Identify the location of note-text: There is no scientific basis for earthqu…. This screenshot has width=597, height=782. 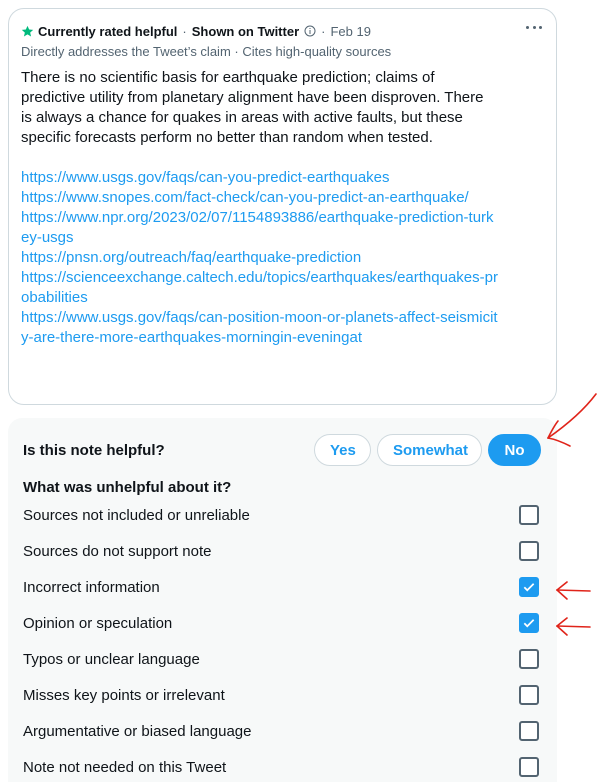
(252, 107).